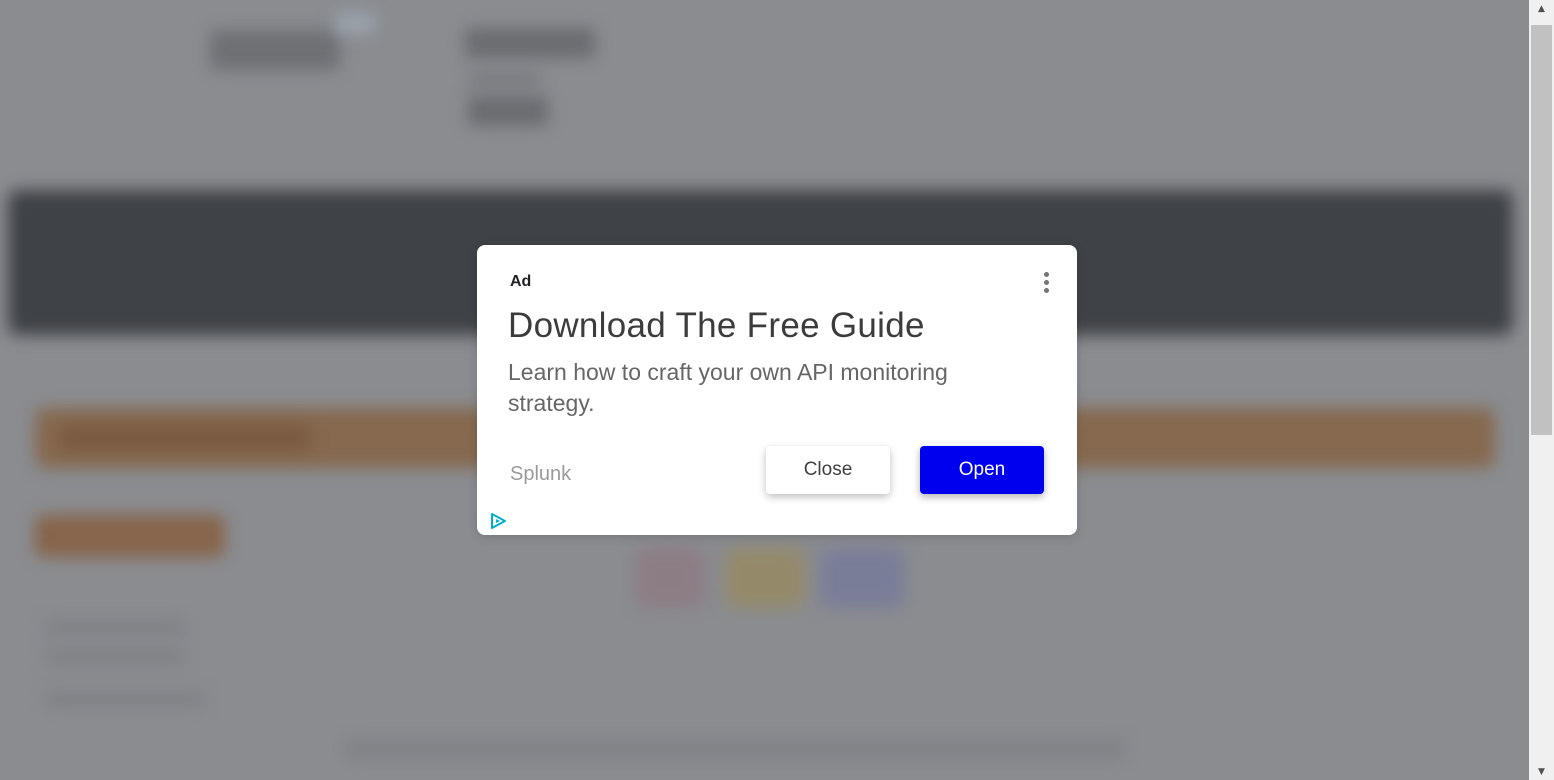  I want to click on background-button, so click(130, 536).